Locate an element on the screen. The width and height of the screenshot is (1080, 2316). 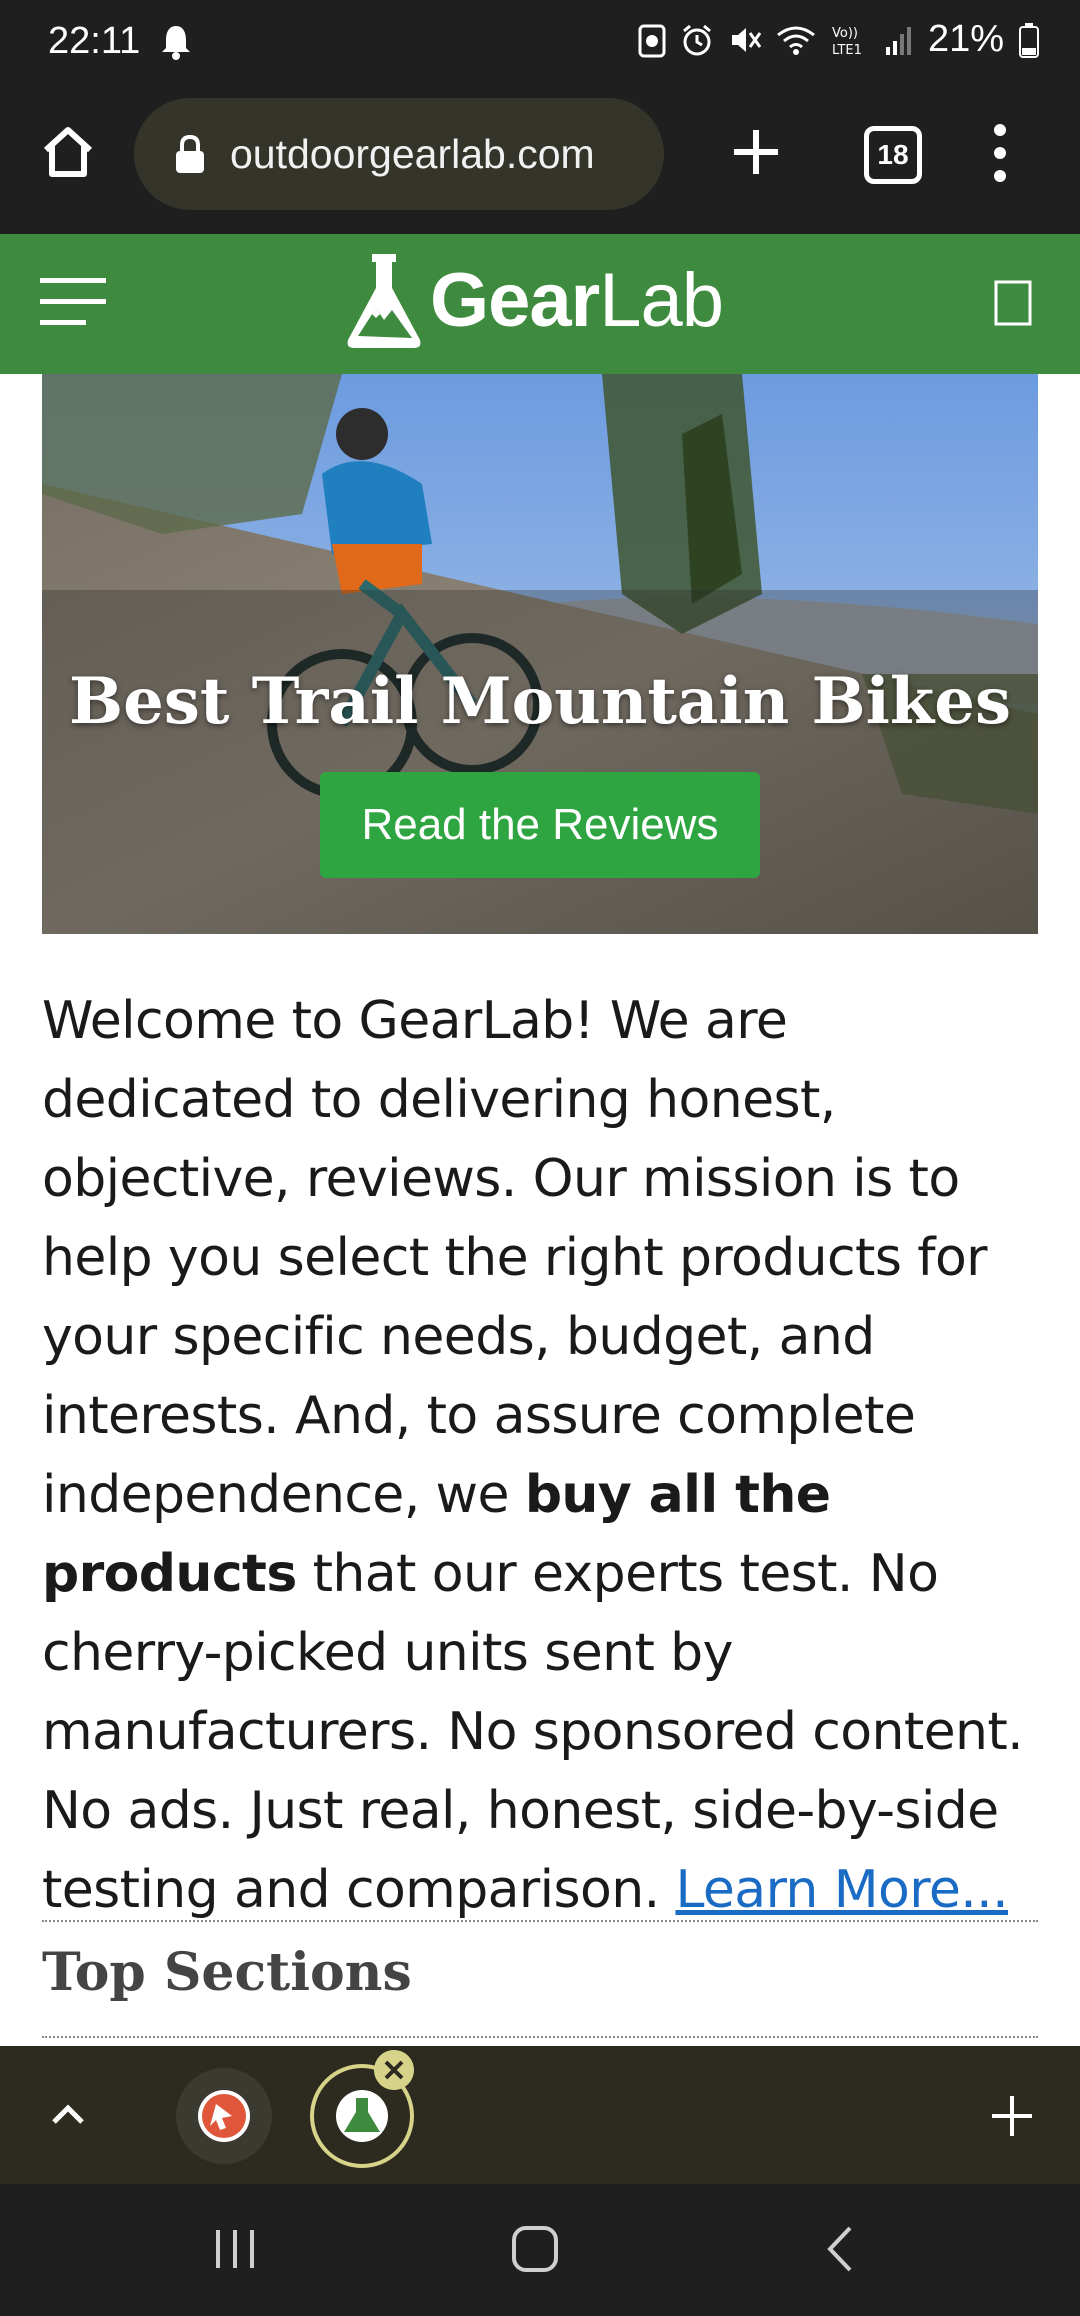
logo-text: GearLab is located at coordinates (577, 300).